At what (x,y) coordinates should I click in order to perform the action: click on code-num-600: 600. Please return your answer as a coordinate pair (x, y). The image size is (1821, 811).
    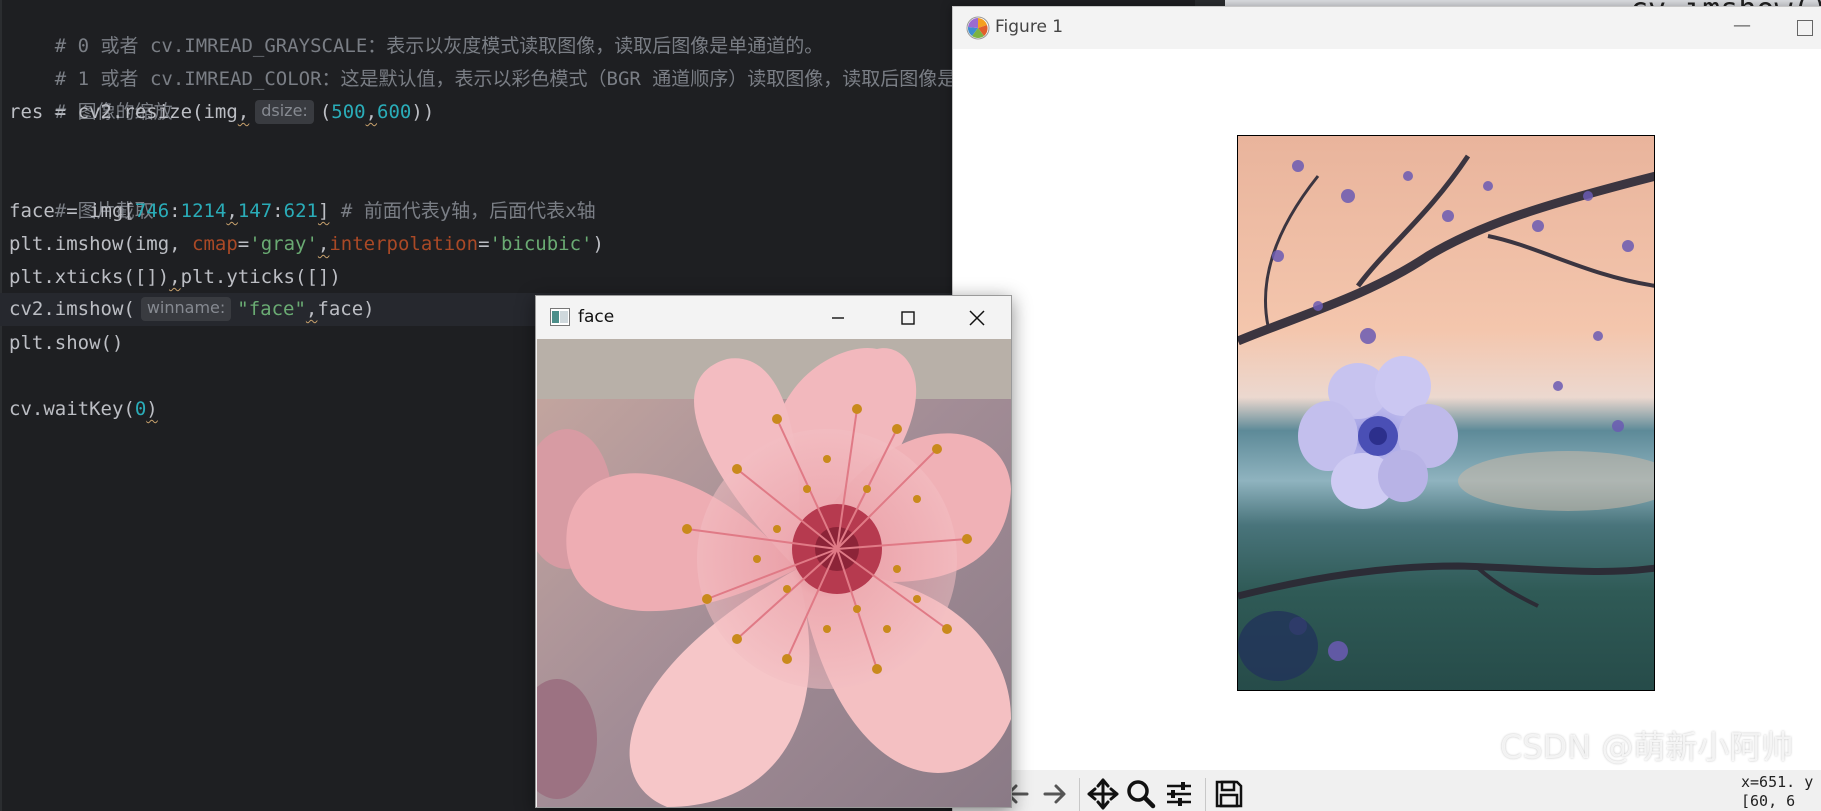
    Looking at the image, I should click on (394, 112).